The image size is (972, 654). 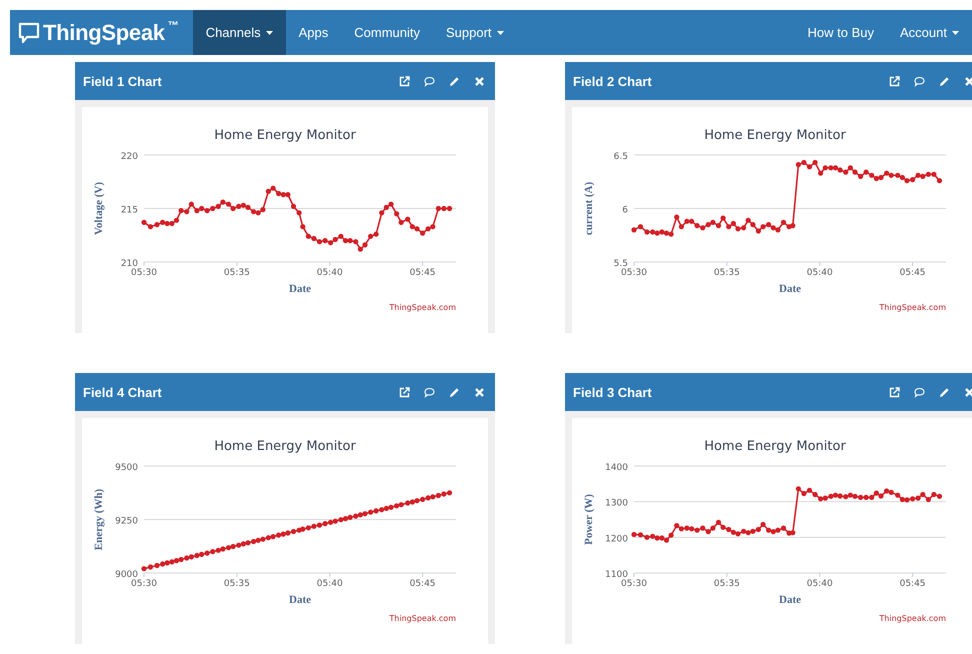 I want to click on nav-link: Support, so click(x=475, y=32).